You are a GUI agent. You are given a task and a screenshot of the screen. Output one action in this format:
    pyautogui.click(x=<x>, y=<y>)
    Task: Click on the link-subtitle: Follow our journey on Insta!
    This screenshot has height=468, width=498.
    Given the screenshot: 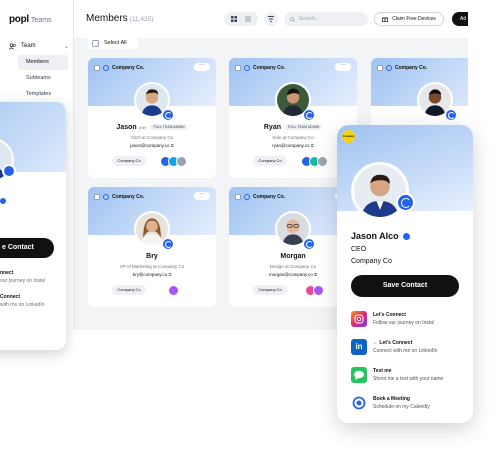 What is the action you would take?
    pyautogui.click(x=404, y=323)
    